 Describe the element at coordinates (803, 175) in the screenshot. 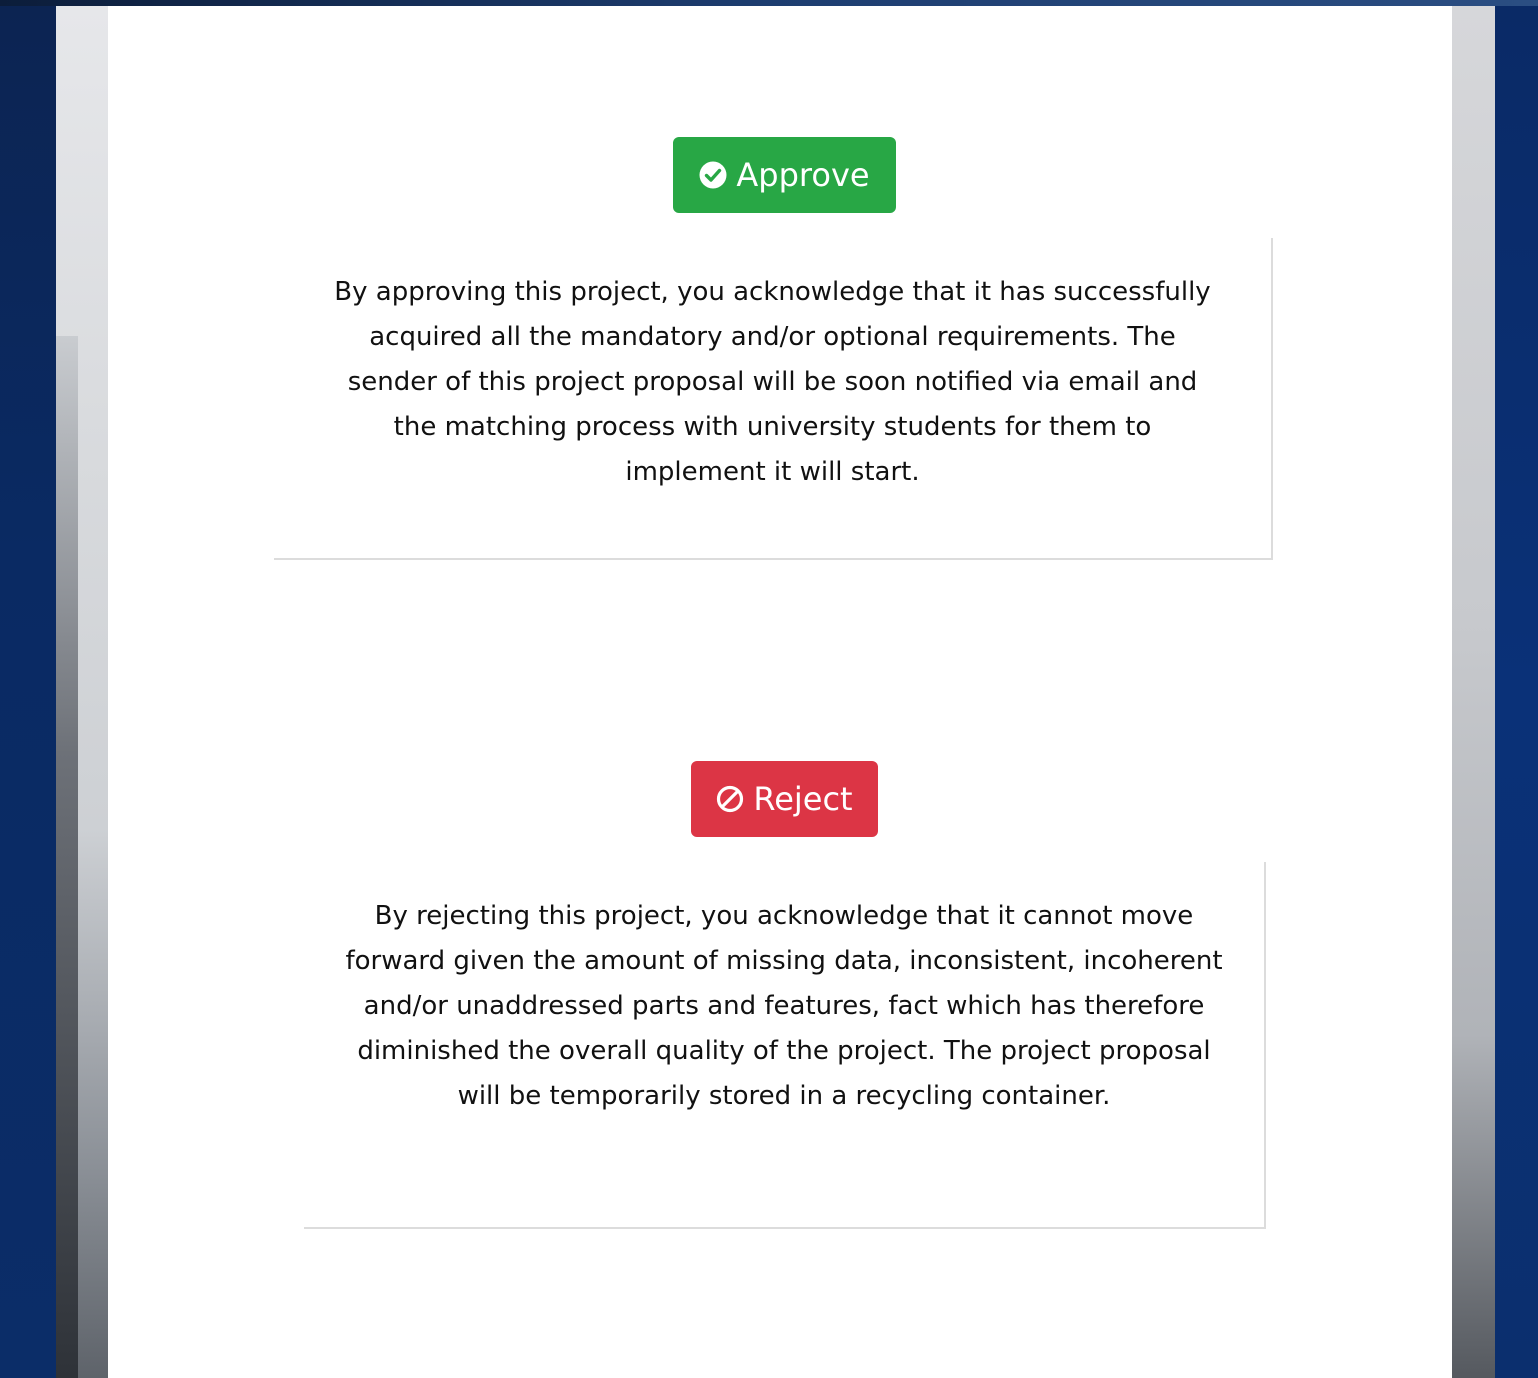

I see `approve-button-label: Approve` at that location.